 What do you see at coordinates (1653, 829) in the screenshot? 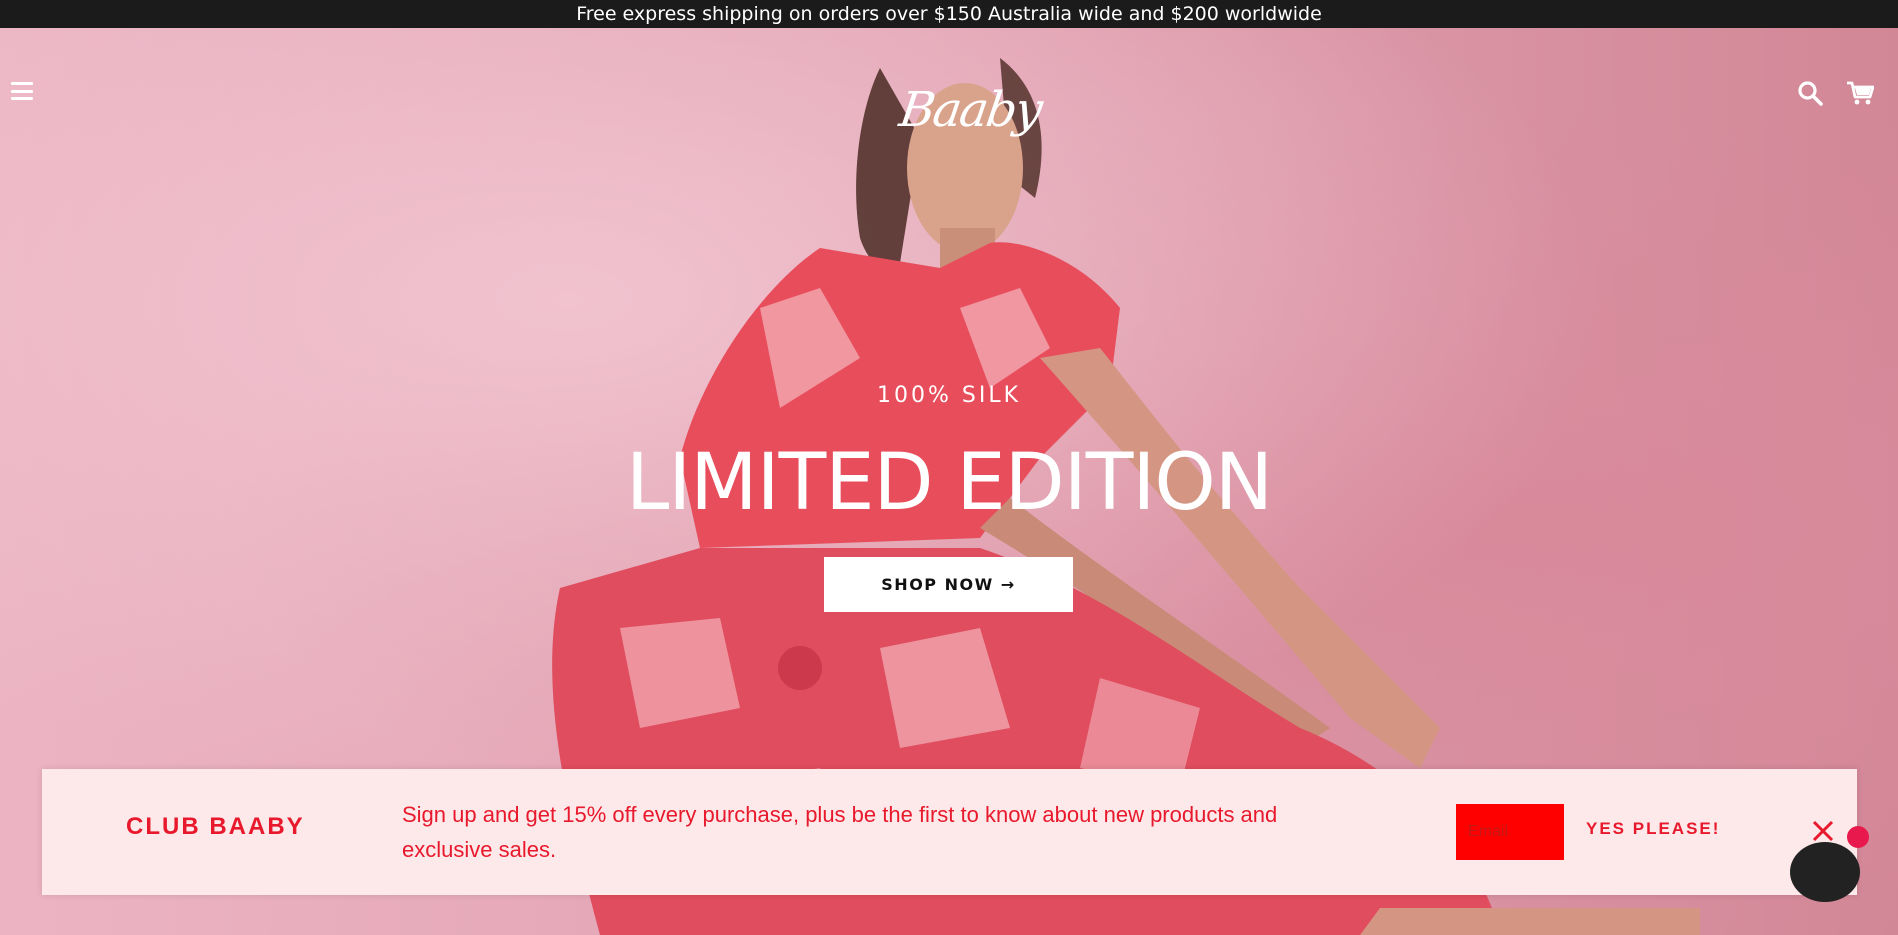
I see `subscribe-button: YES PLEASE!` at bounding box center [1653, 829].